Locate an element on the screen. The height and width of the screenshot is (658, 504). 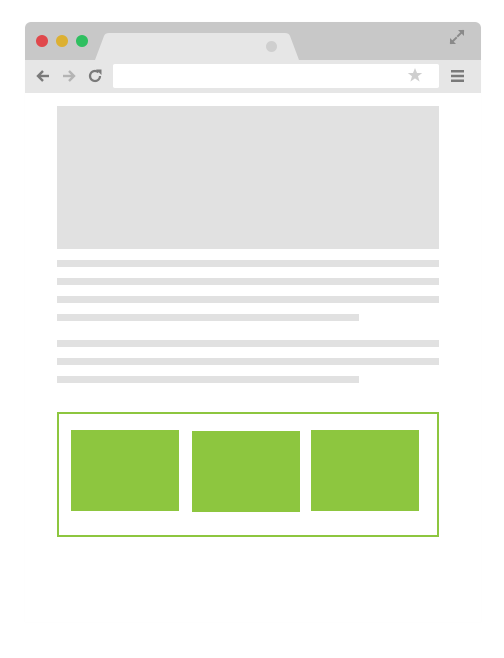
title-bar is located at coordinates (253, 41).